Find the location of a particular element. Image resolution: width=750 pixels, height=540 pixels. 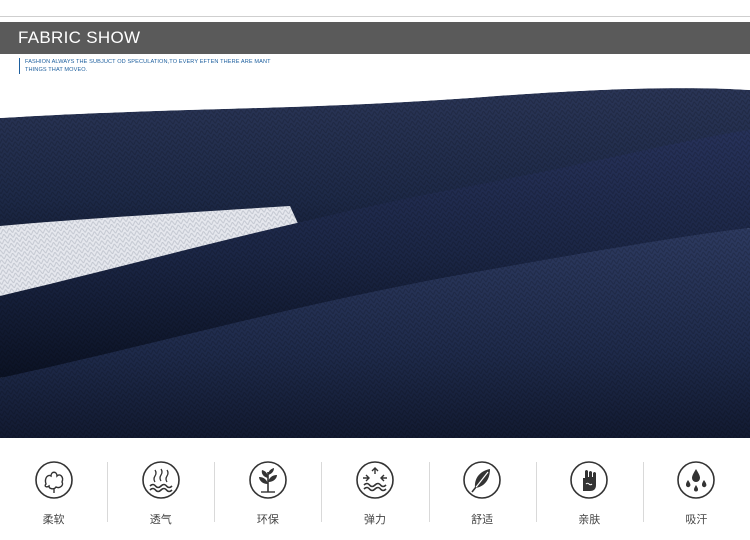

breathable-waves-icon is located at coordinates (160, 480).